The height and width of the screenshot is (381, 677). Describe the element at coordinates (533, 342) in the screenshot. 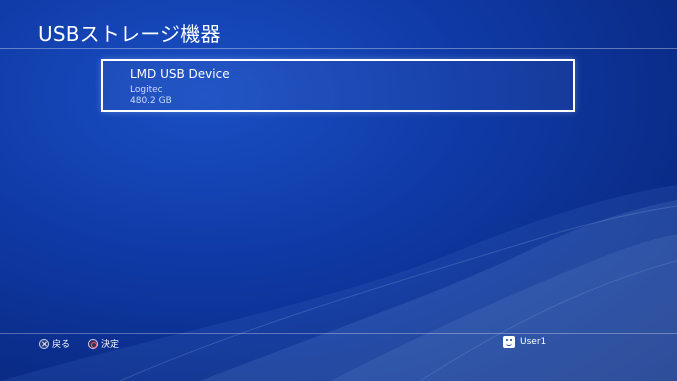

I see `user-name: User1` at that location.